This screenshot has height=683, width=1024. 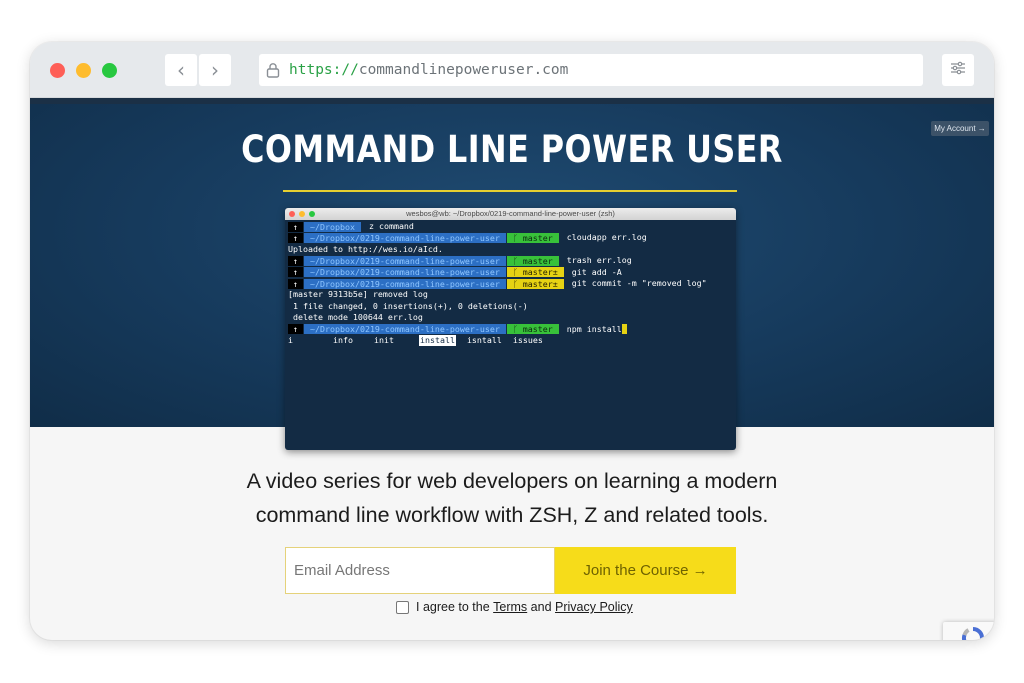 I want to click on recaptcha-badge, so click(x=968, y=631).